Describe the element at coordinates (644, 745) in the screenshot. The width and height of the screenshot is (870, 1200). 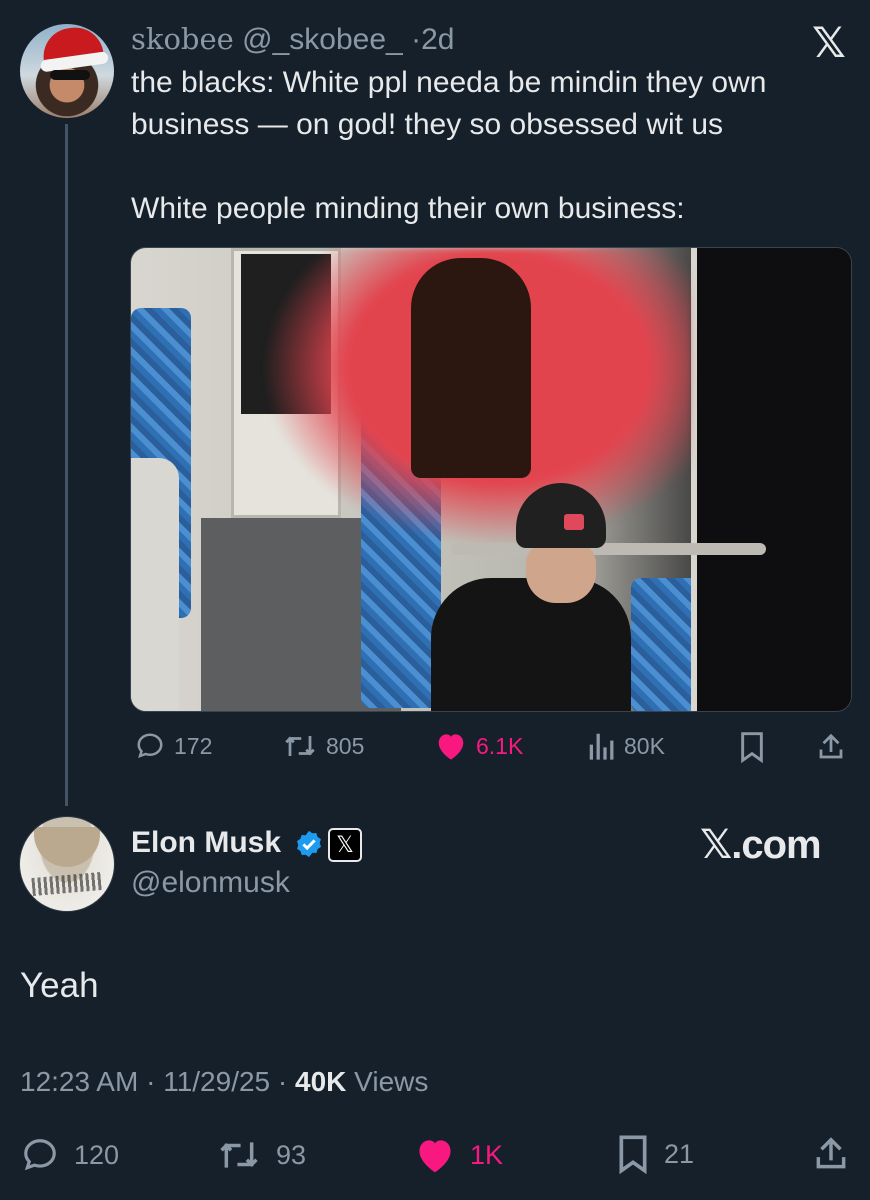
I see `views-count: 80K` at that location.